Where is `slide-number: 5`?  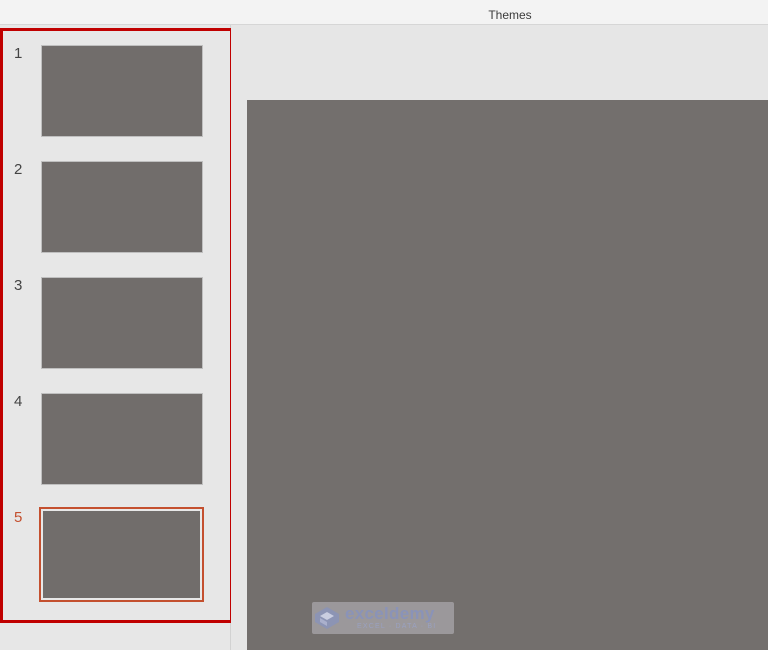 slide-number: 5 is located at coordinates (18, 517).